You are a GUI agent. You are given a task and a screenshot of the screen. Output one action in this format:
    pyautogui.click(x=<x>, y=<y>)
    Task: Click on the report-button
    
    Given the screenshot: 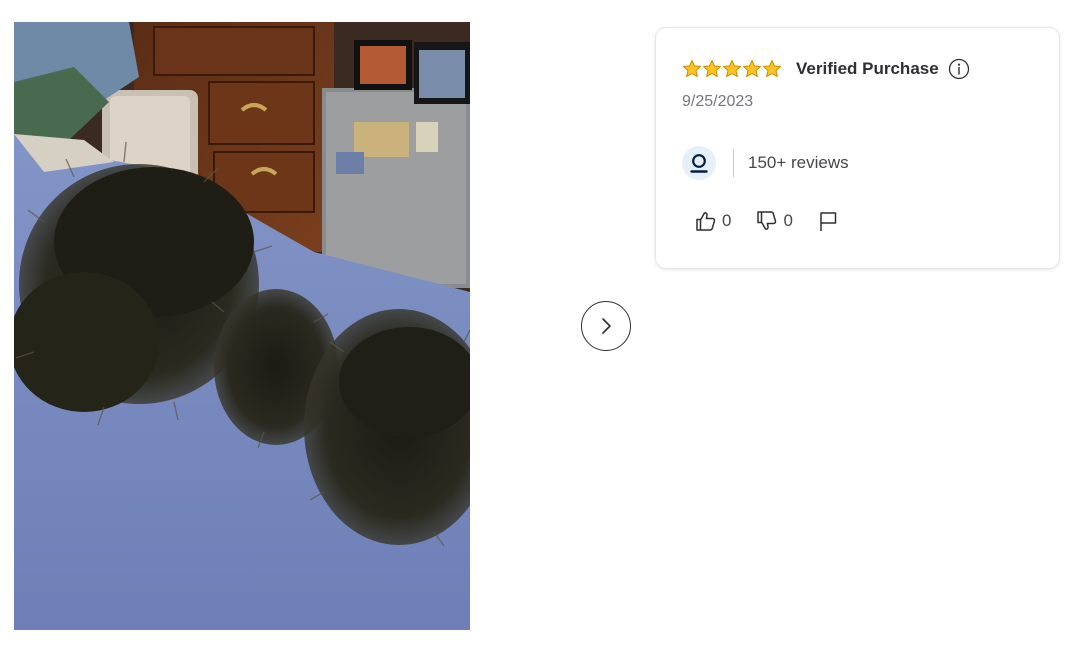 What is the action you would take?
    pyautogui.click(x=828, y=221)
    